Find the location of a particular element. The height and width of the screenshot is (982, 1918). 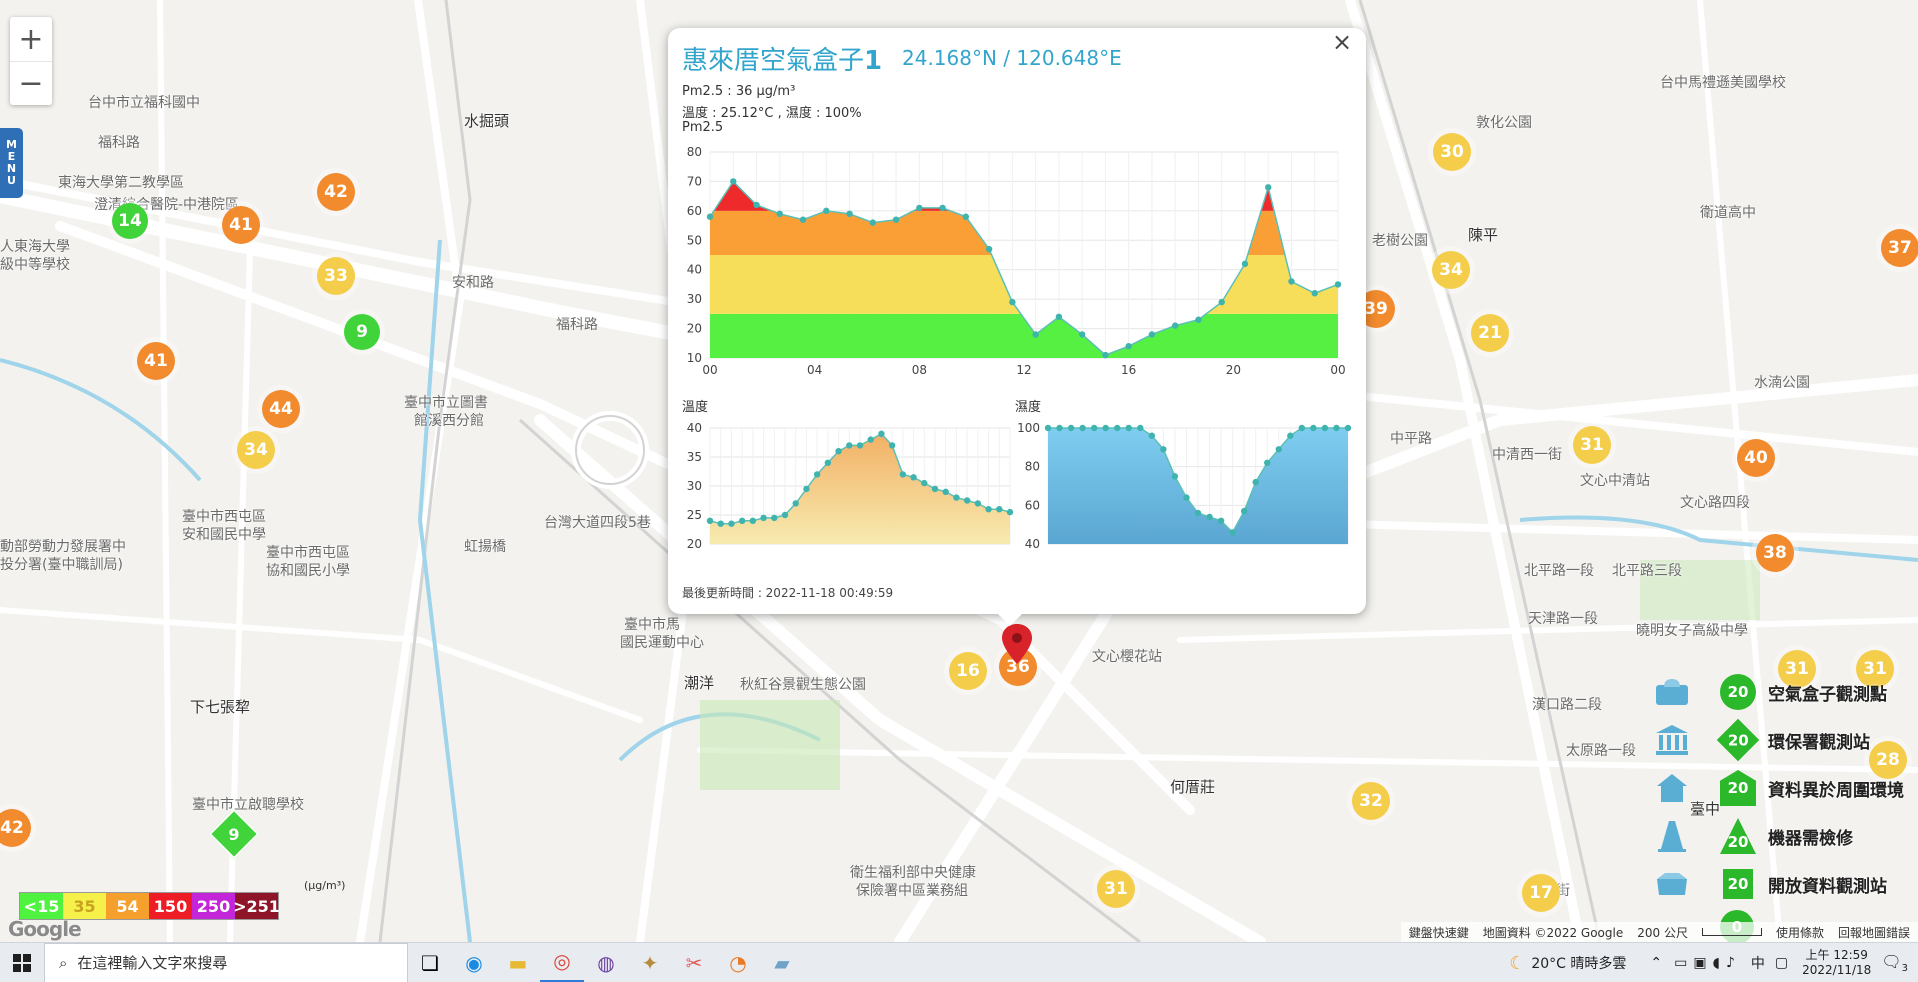

app-icon: ◍ is located at coordinates (606, 962).